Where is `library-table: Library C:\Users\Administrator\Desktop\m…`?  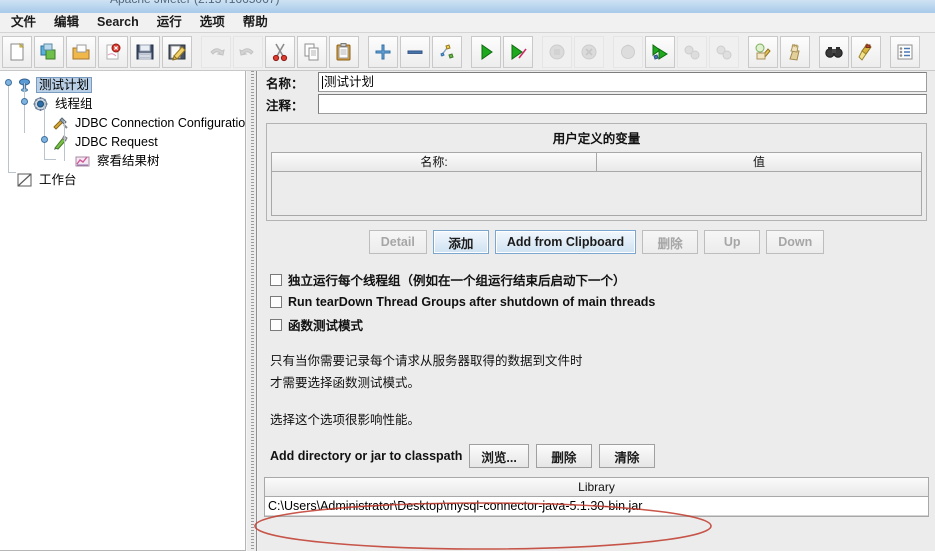 library-table: Library C:\Users\Administrator\Desktop\m… is located at coordinates (596, 497).